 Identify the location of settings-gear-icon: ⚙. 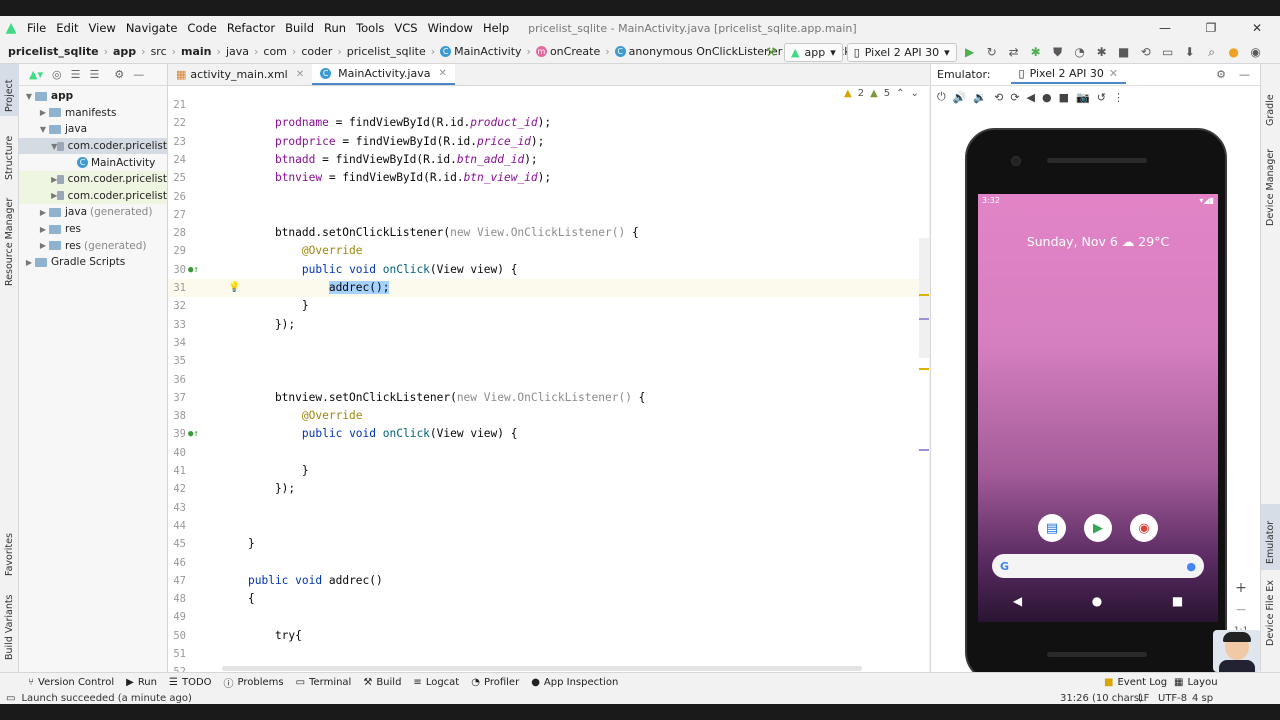
(119, 74).